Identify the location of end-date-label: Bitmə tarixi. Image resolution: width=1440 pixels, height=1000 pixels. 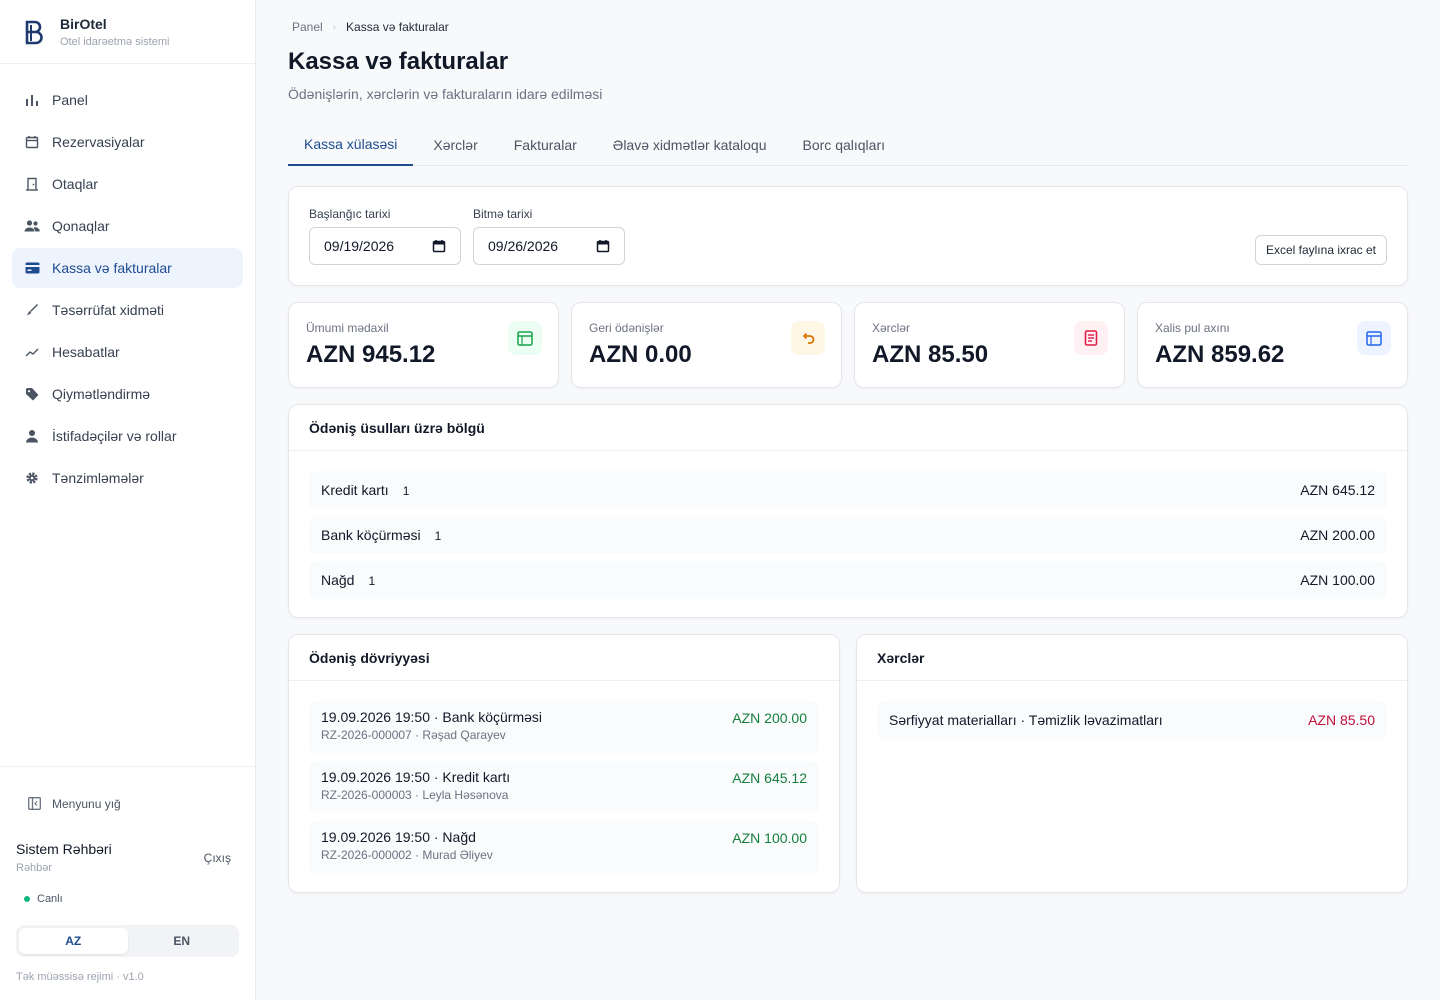
(503, 214).